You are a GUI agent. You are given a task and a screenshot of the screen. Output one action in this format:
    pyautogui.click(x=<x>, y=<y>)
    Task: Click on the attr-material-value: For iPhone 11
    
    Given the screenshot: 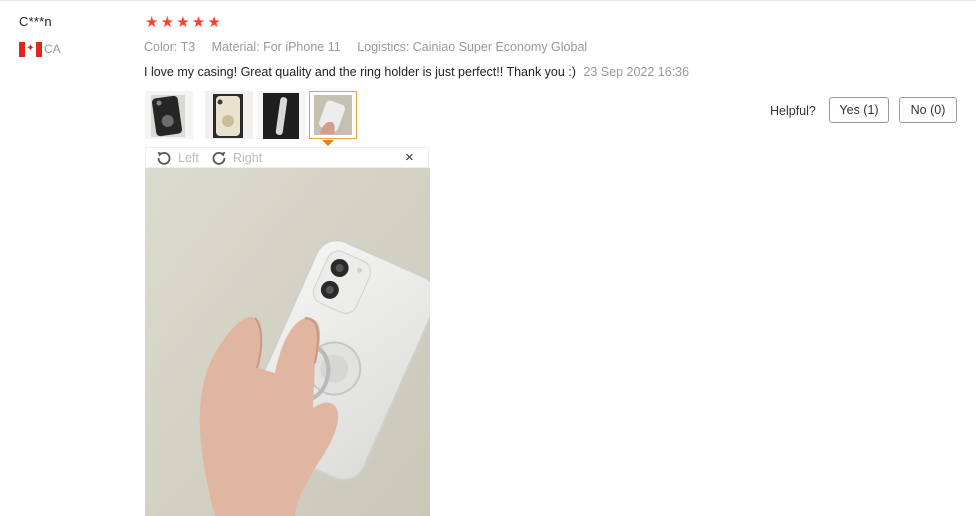 What is the action you would take?
    pyautogui.click(x=302, y=47)
    